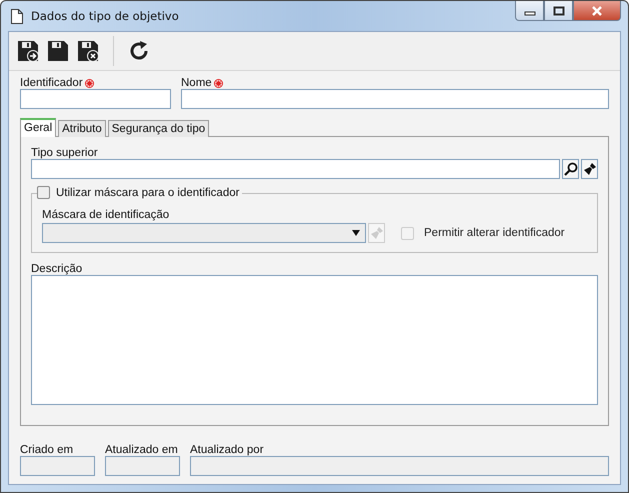 This screenshot has height=493, width=629. Describe the element at coordinates (47, 450) in the screenshot. I see `field-label: Criado em` at that location.